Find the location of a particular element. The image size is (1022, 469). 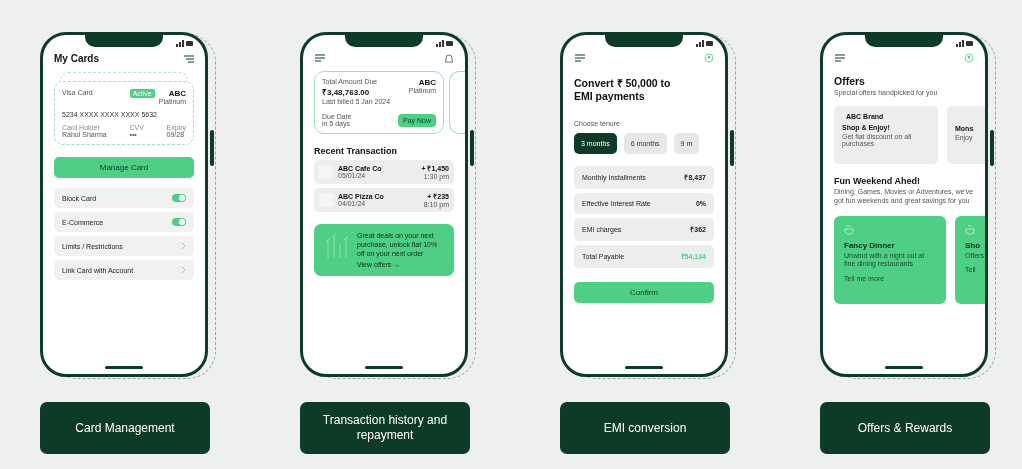

section-title: Recent Transaction is located at coordinates (356, 151).